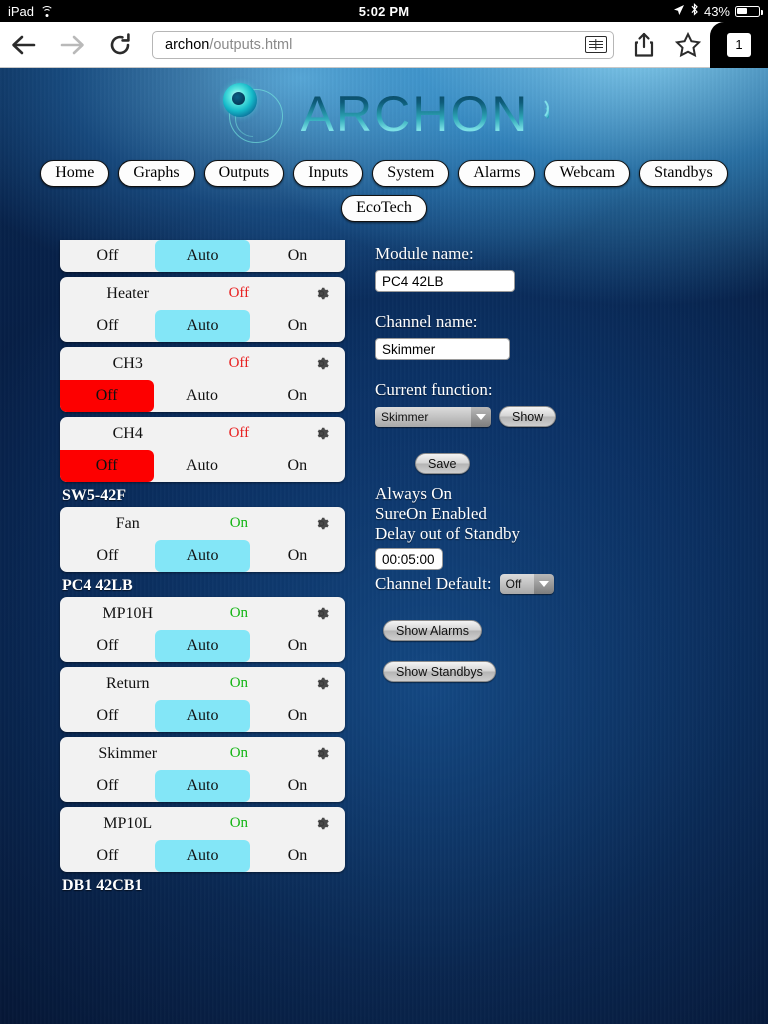  Describe the element at coordinates (94, 495) in the screenshot. I see `module-group-label: SW5-42F` at that location.